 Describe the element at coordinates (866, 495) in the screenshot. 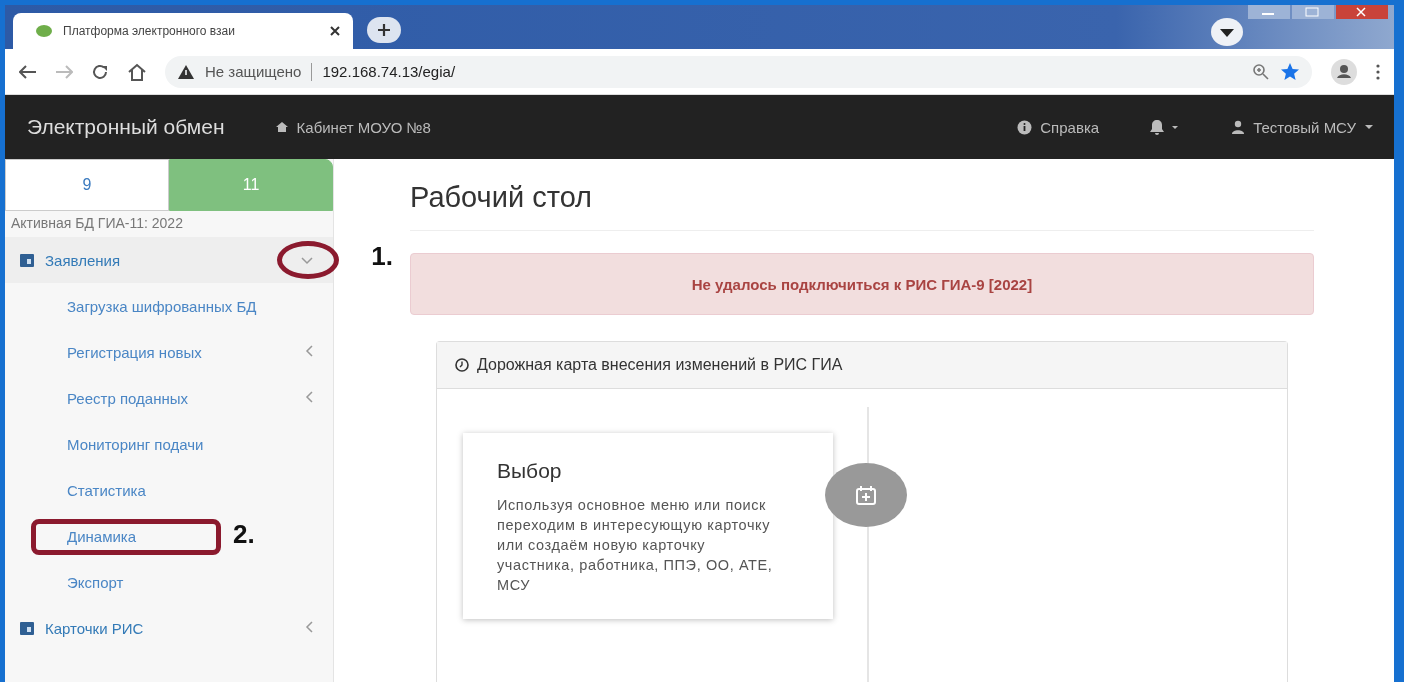

I see `calendar-plus-icon` at that location.